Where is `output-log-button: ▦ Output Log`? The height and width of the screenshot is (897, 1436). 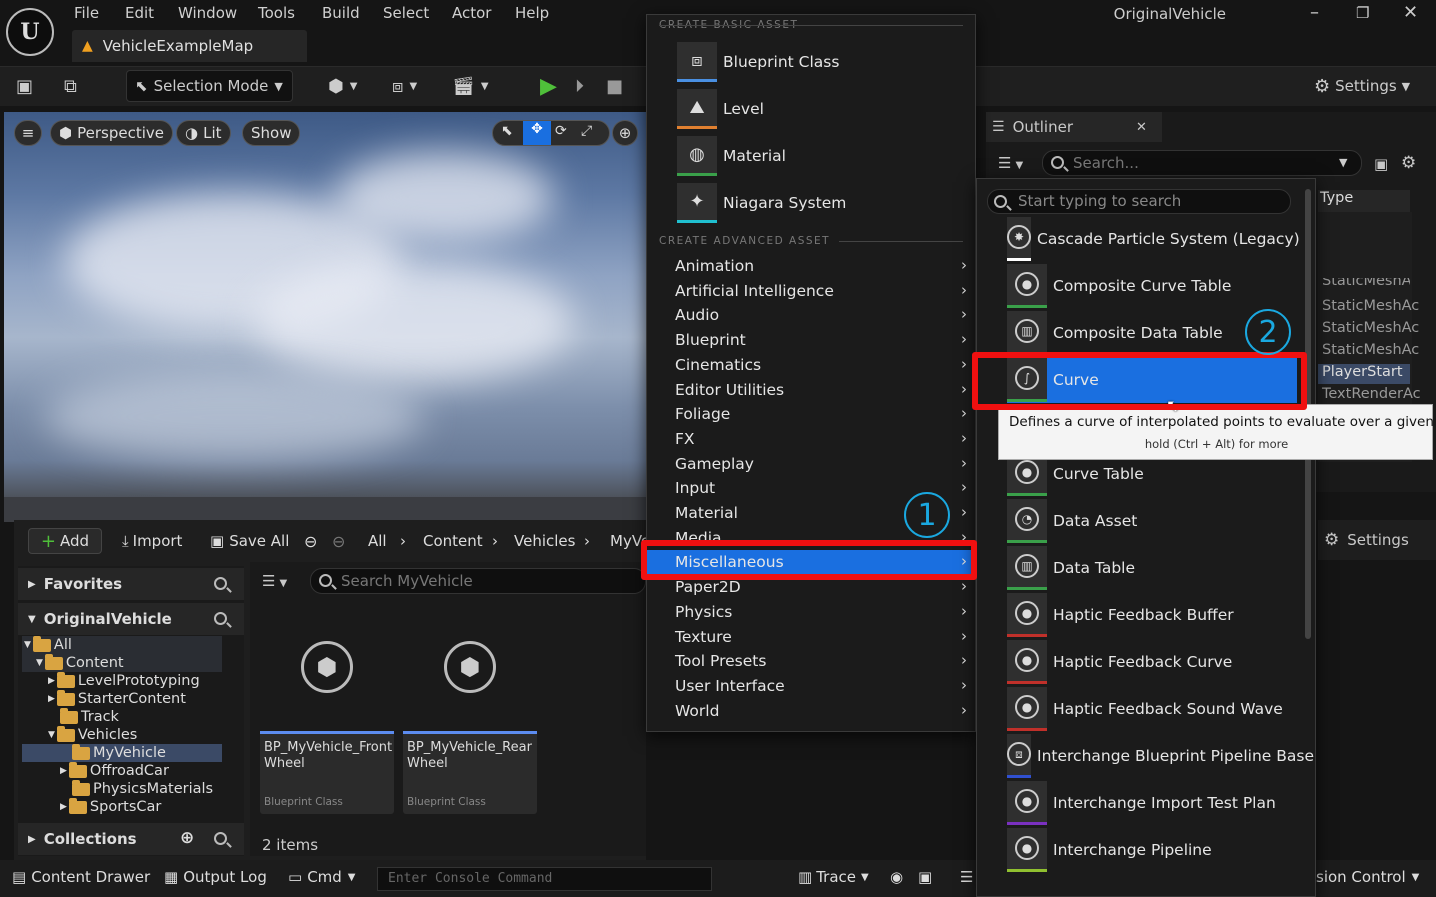
output-log-button: ▦ Output Log is located at coordinates (215, 877).